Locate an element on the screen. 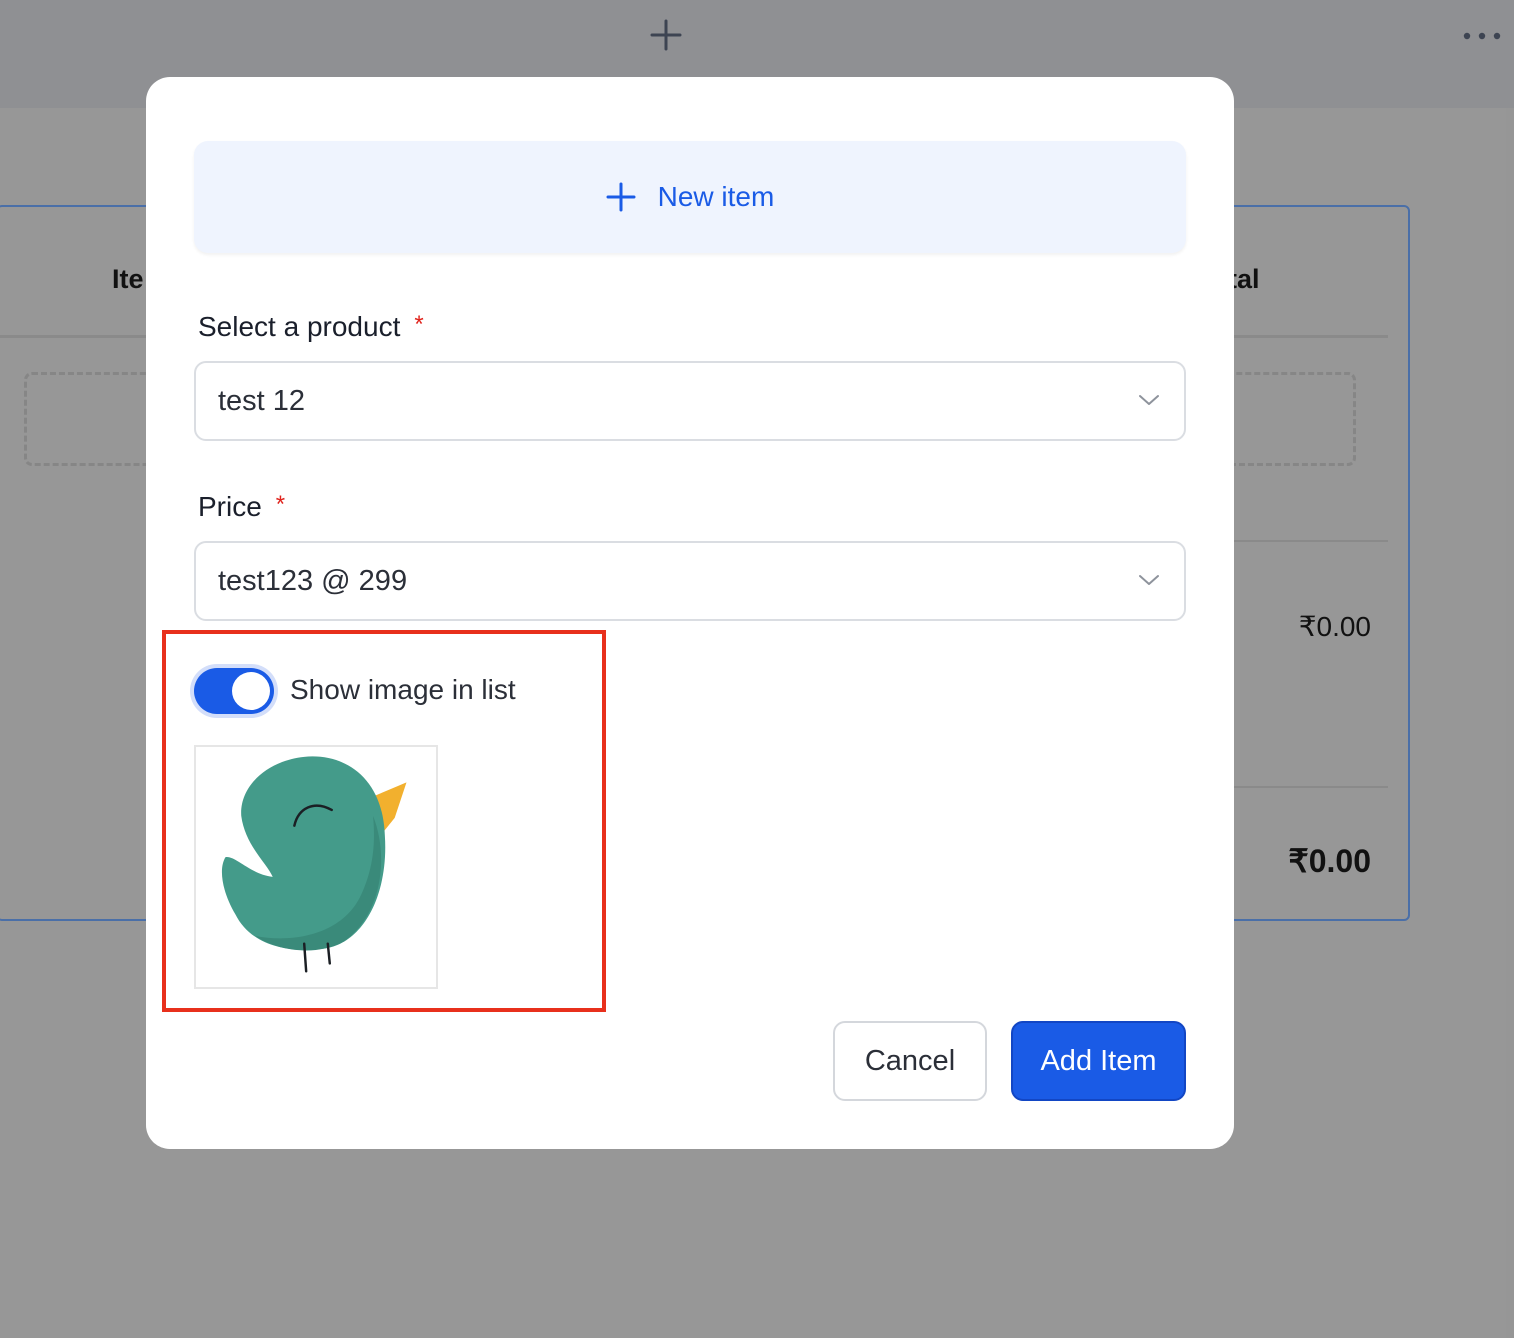 Image resolution: width=1514 pixels, height=1338 pixels. table-header-item: Ite is located at coordinates (128, 279).